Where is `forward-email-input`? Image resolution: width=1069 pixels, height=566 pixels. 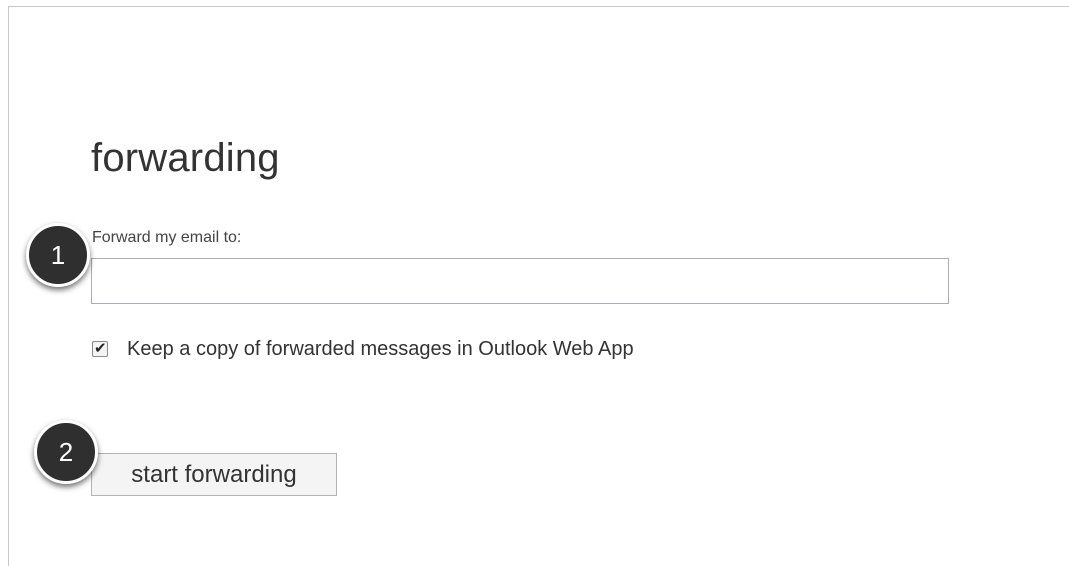 forward-email-input is located at coordinates (520, 281).